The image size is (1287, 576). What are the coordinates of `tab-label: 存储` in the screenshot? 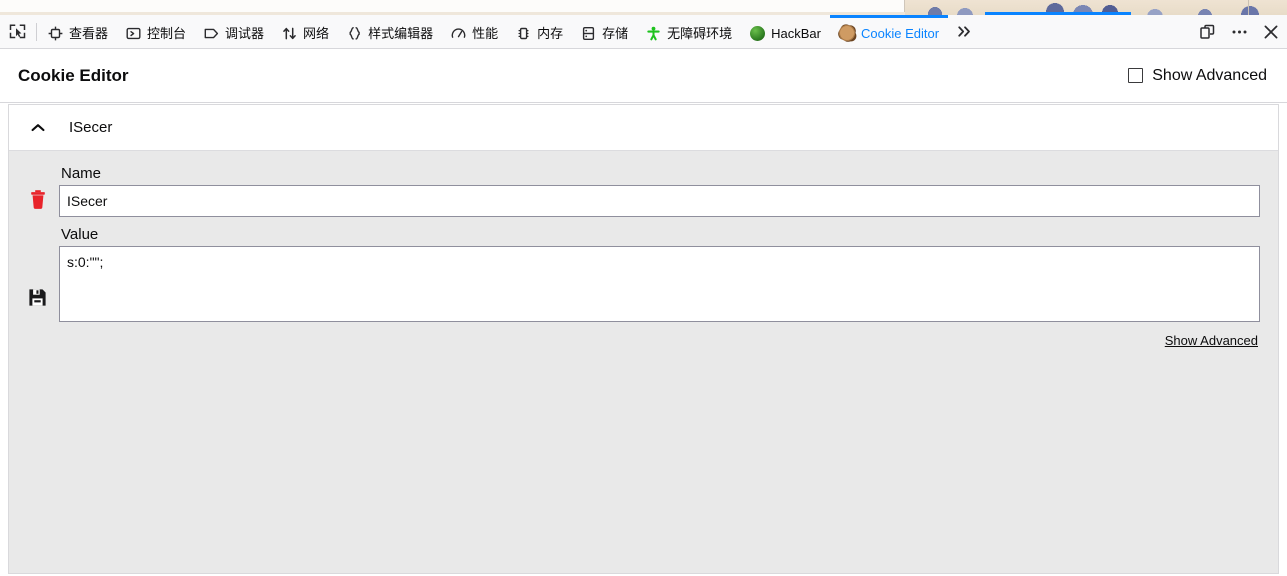 It's located at (615, 33).